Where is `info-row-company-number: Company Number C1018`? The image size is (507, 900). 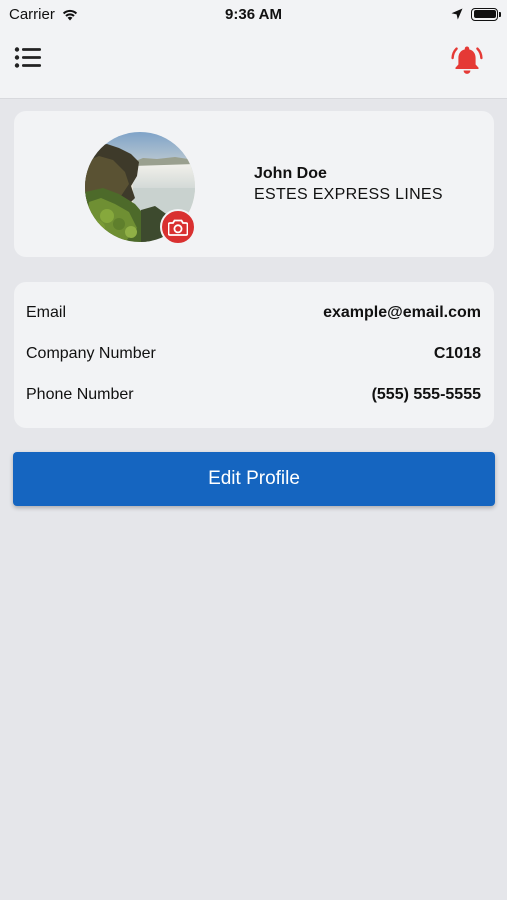 info-row-company-number: Company Number C1018 is located at coordinates (253, 354).